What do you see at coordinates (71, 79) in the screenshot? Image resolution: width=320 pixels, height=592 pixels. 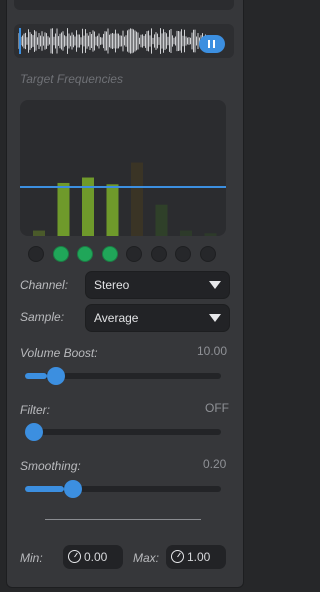 I see `target-frequencies-label: Target Frequencies` at bounding box center [71, 79].